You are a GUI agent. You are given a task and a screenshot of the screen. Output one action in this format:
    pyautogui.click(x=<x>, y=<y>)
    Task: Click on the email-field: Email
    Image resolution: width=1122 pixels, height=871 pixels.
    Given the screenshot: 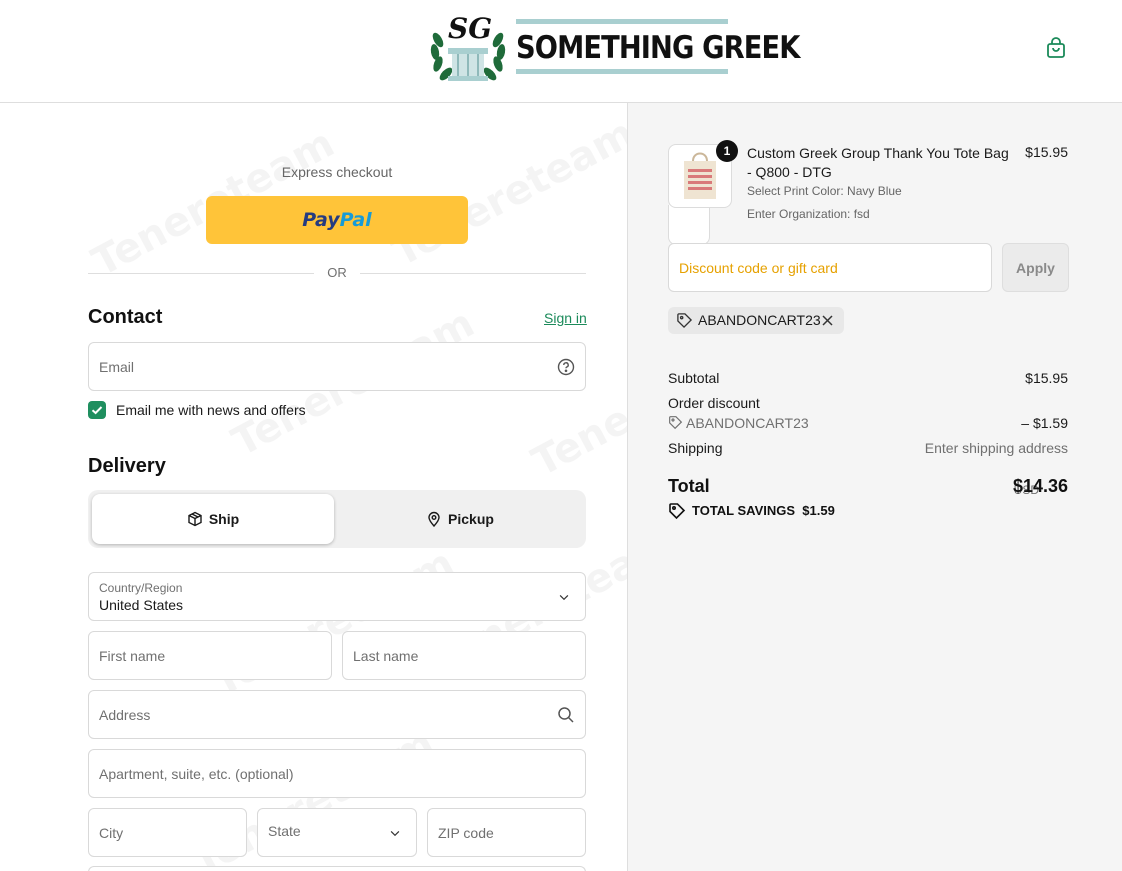 What is the action you would take?
    pyautogui.click(x=337, y=366)
    